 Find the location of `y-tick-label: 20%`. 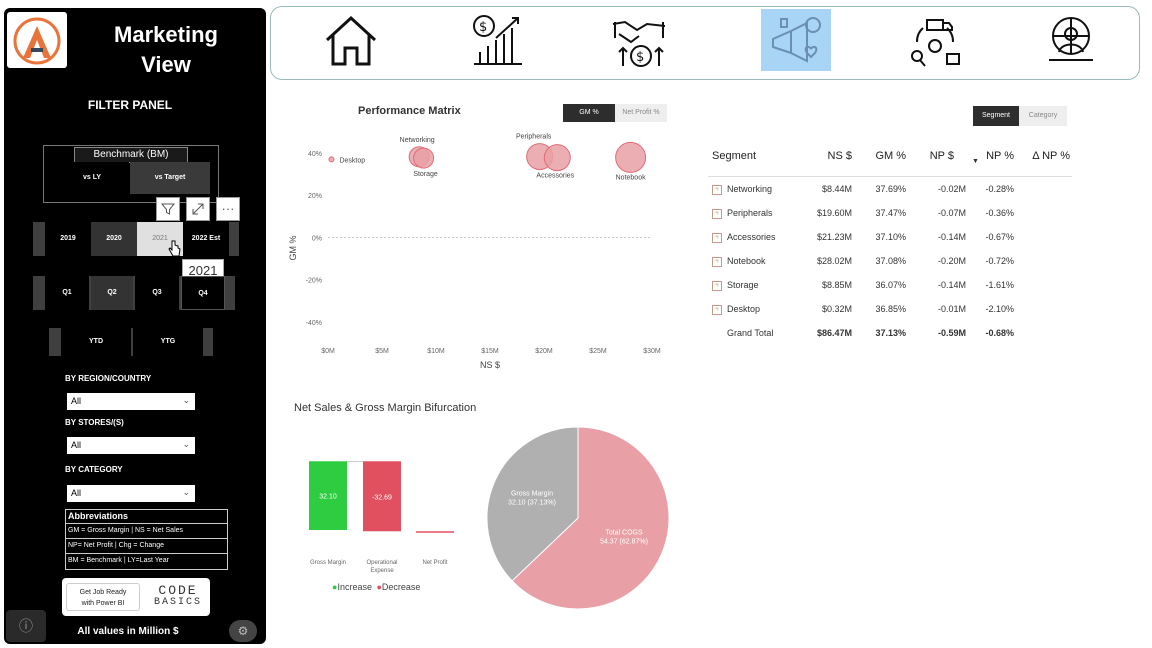

y-tick-label: 20% is located at coordinates (315, 196).